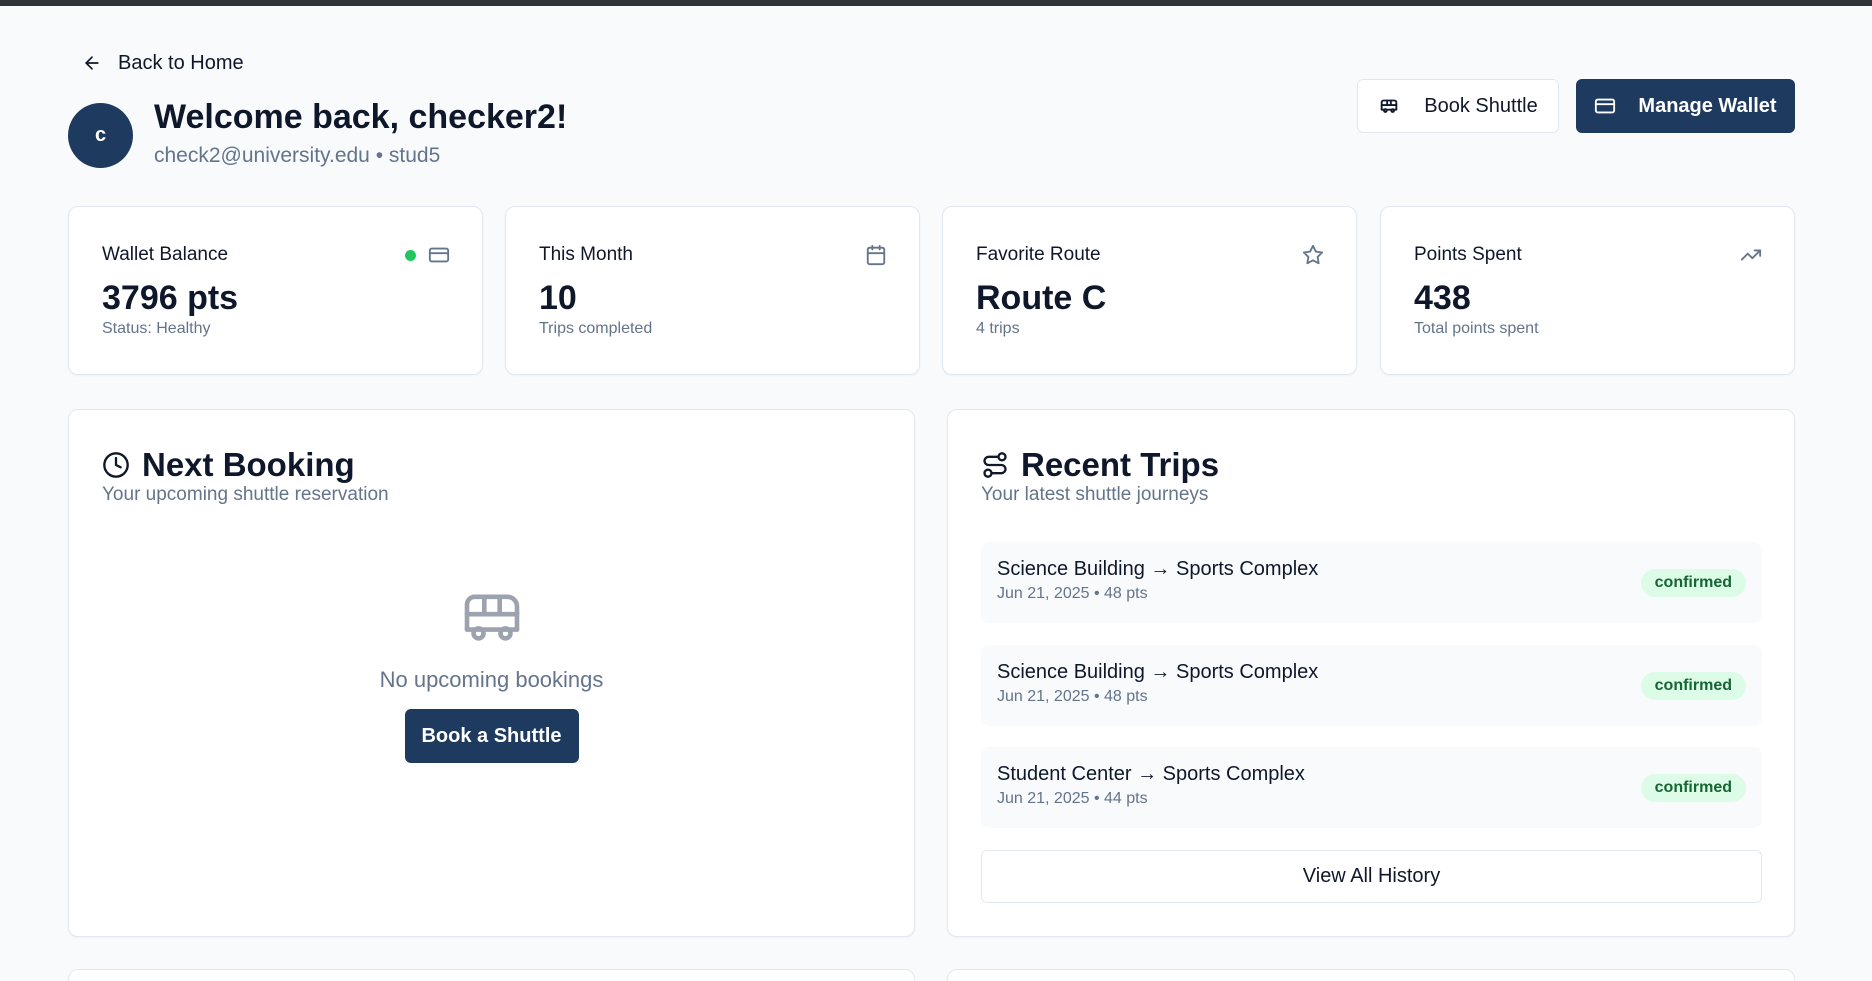 The width and height of the screenshot is (1872, 981). I want to click on stat-card-wallet-balance: Wallet Balance 3796 pts Status: Healthy, so click(275, 290).